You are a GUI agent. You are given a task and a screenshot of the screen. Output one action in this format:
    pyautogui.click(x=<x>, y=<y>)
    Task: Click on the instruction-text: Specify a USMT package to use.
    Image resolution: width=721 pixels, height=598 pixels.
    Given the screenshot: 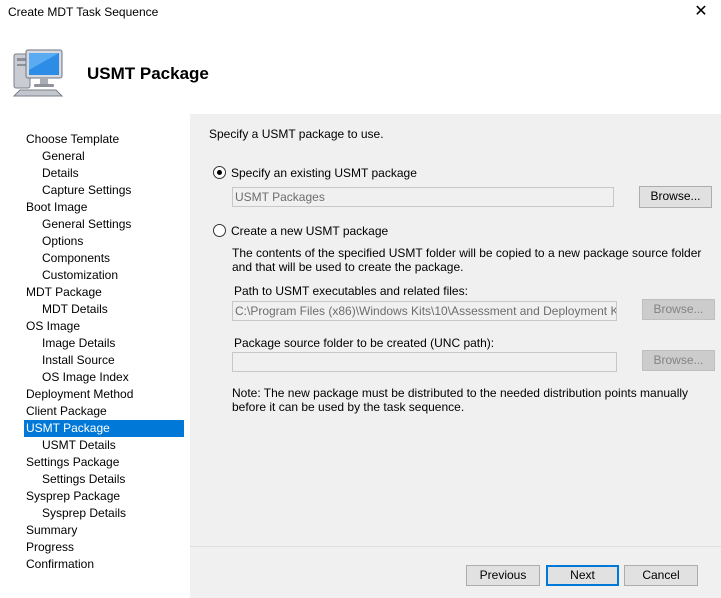 What is the action you would take?
    pyautogui.click(x=296, y=134)
    